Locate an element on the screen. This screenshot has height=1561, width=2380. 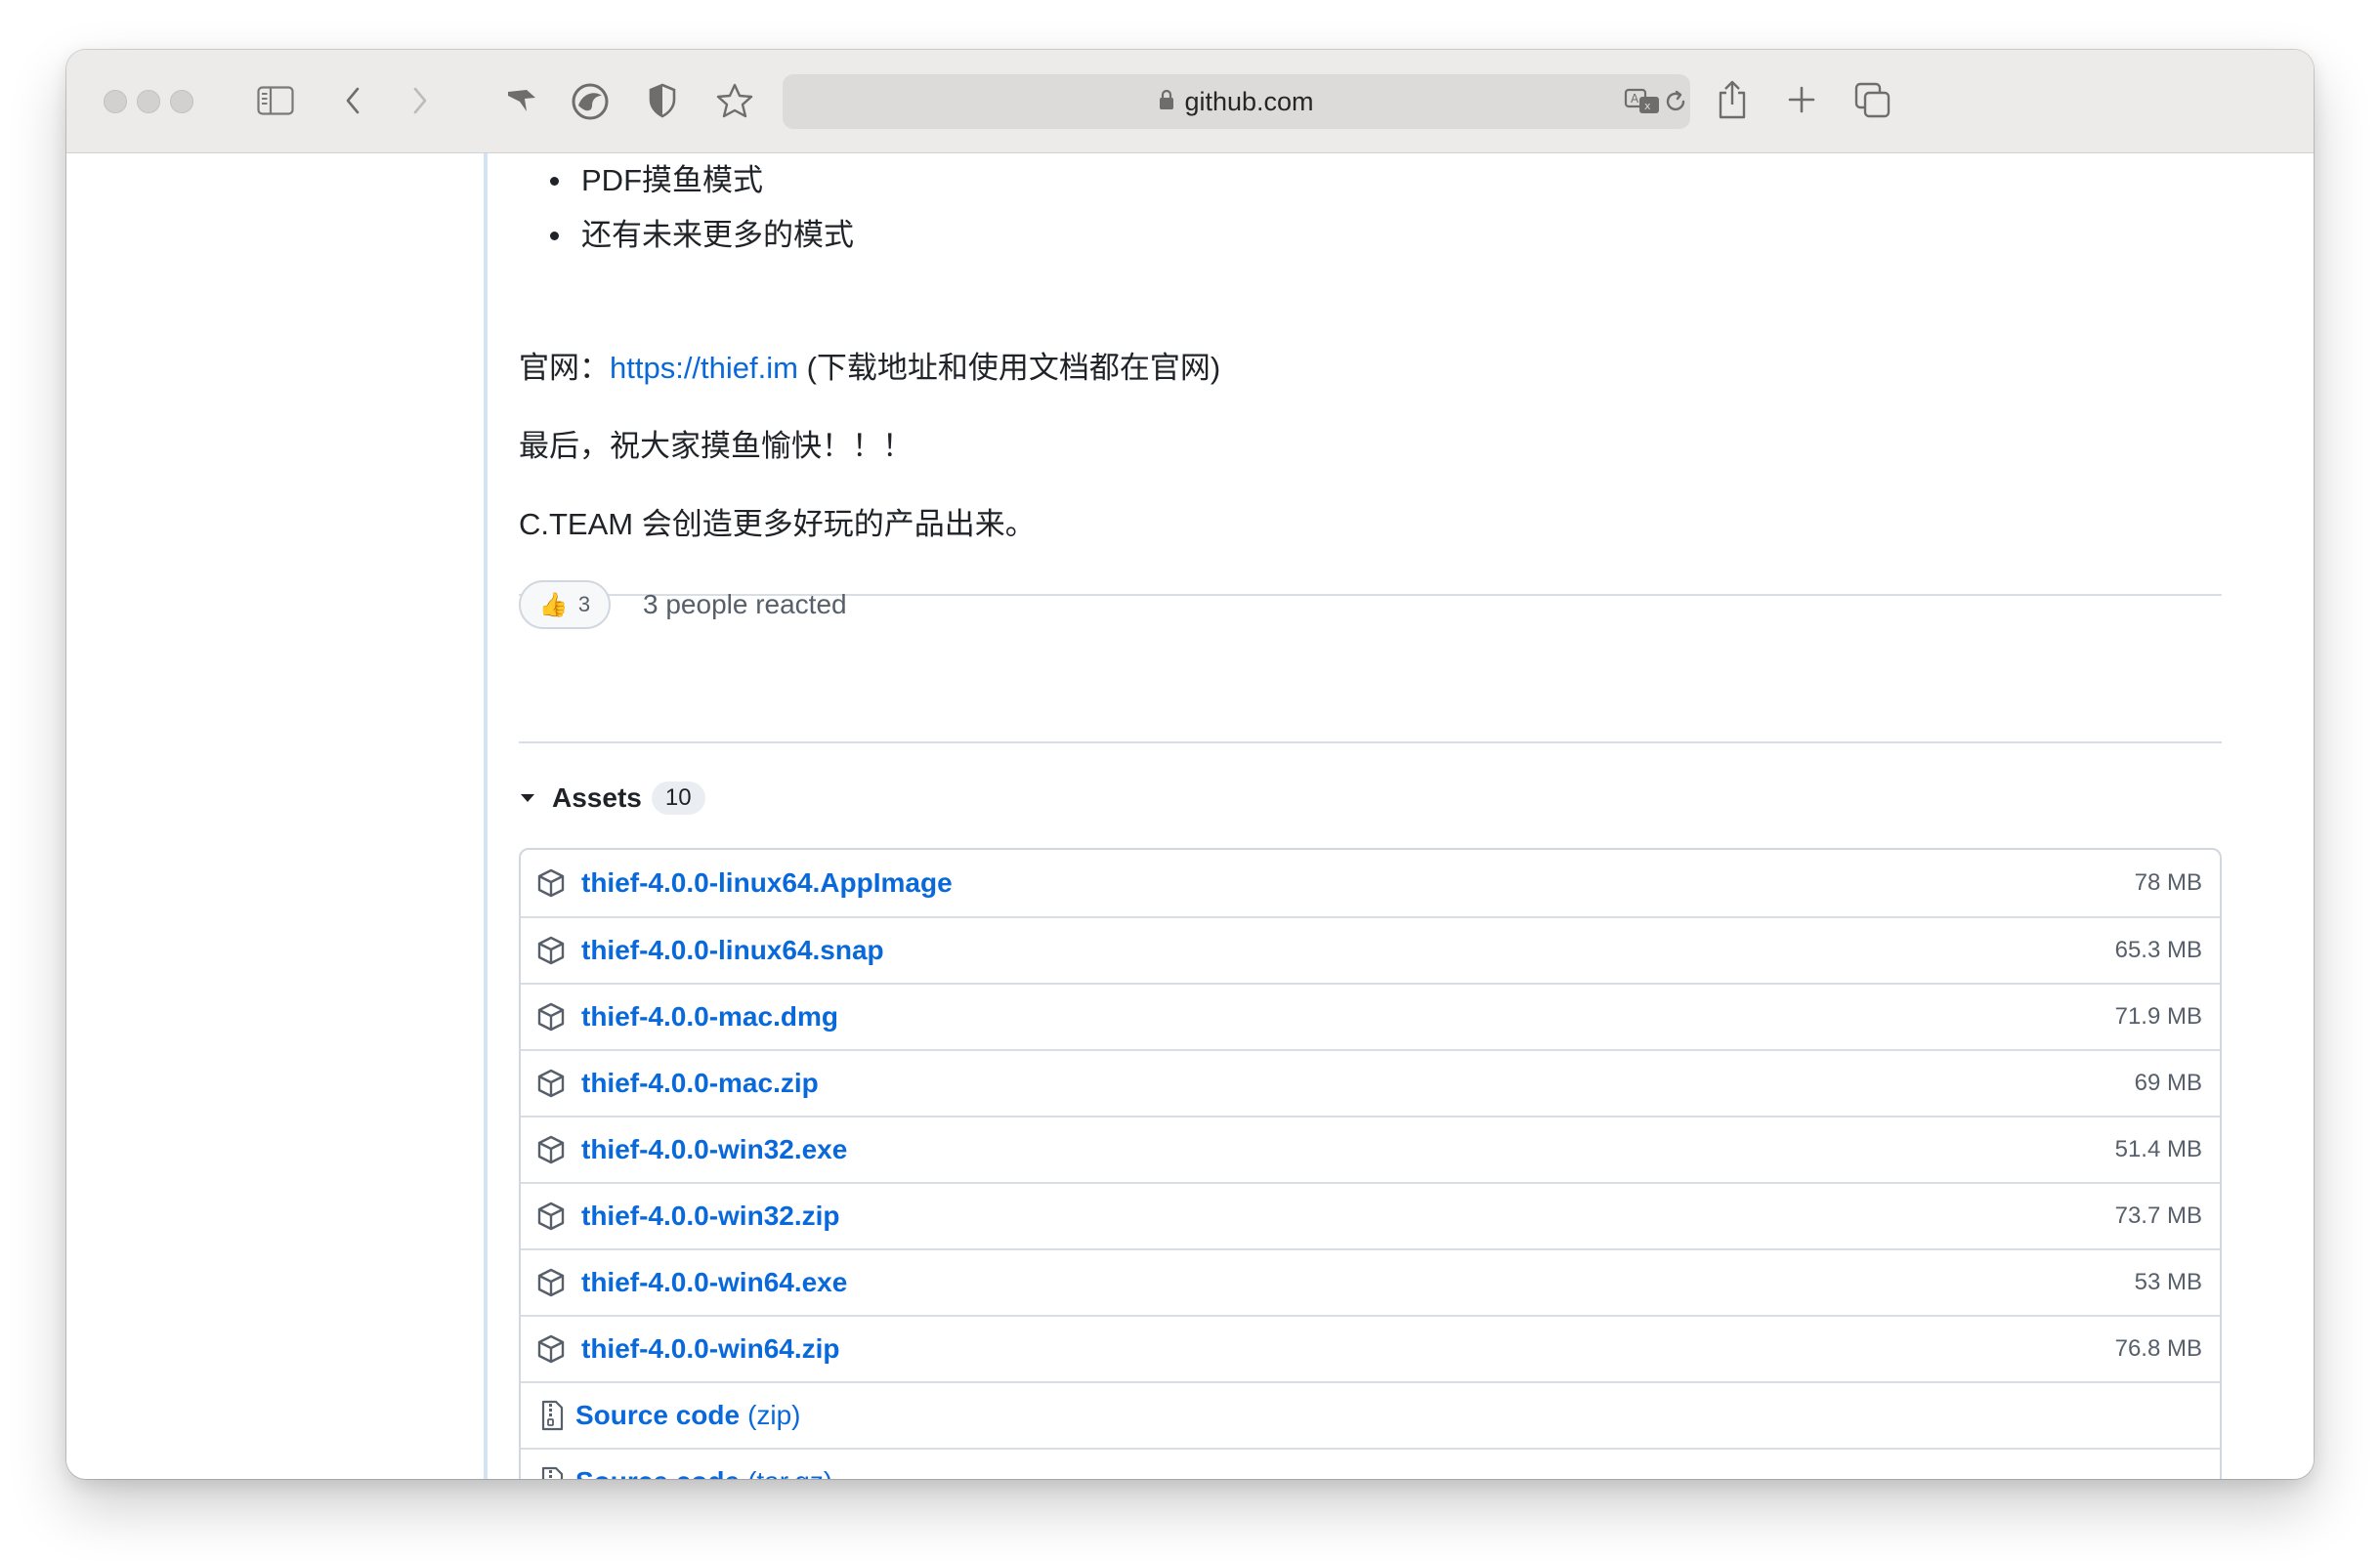
address-text: github.com is located at coordinates (1249, 101).